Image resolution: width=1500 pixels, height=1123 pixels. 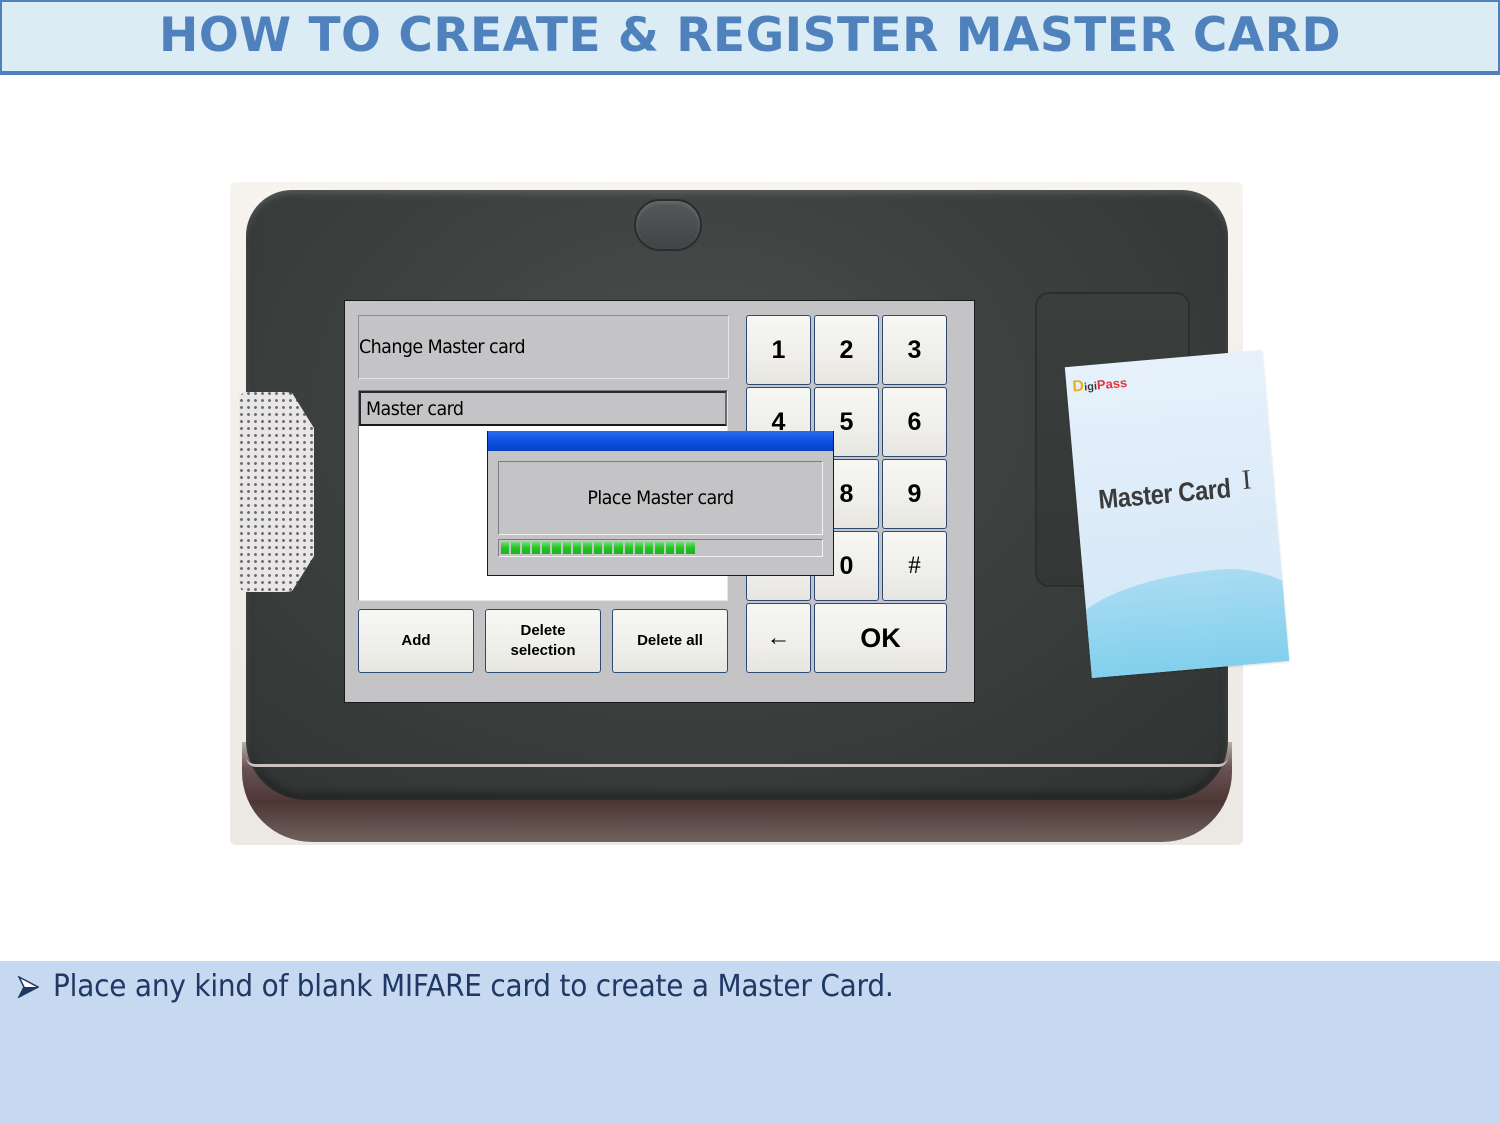 I want to click on page-title: HOW TO CREATE & REGISTER MASTER CARD, so click(x=750, y=35).